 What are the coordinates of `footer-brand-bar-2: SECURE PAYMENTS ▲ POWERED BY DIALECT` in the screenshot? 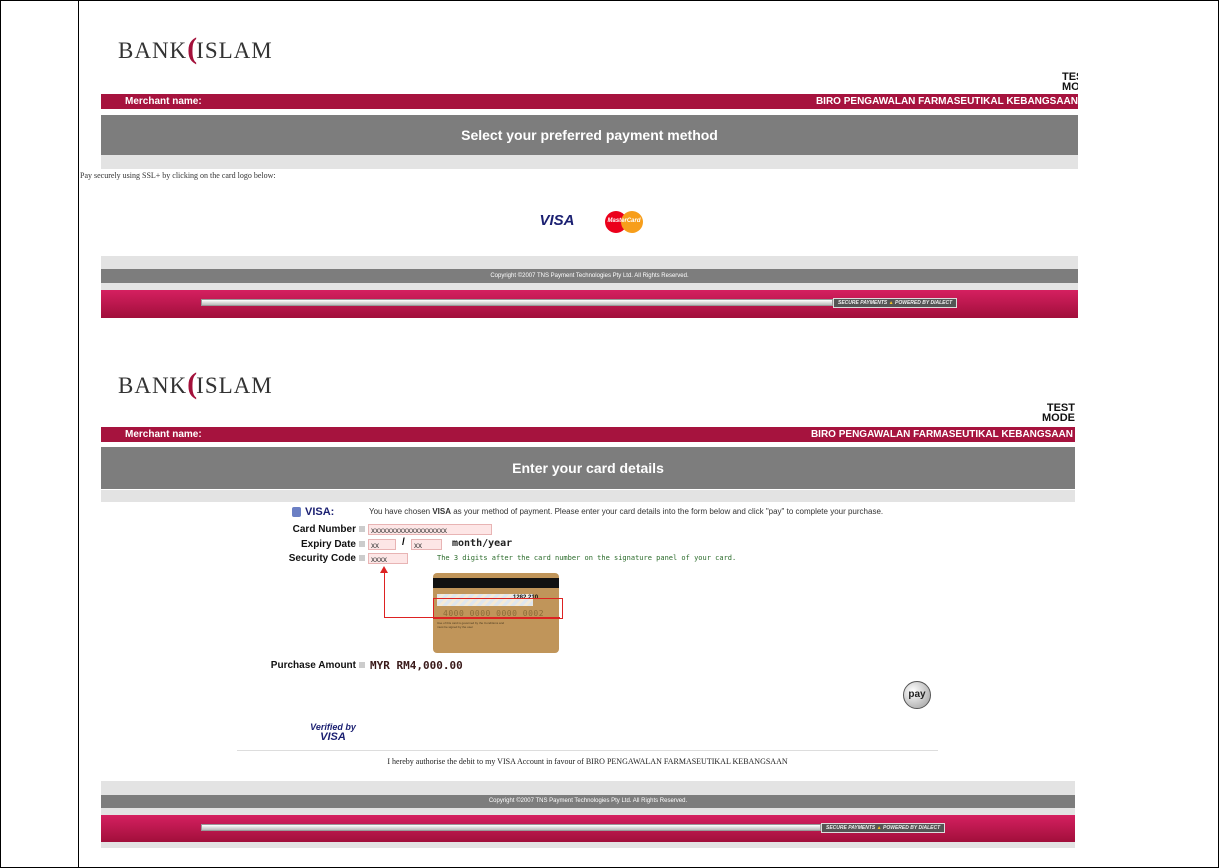 It's located at (588, 828).